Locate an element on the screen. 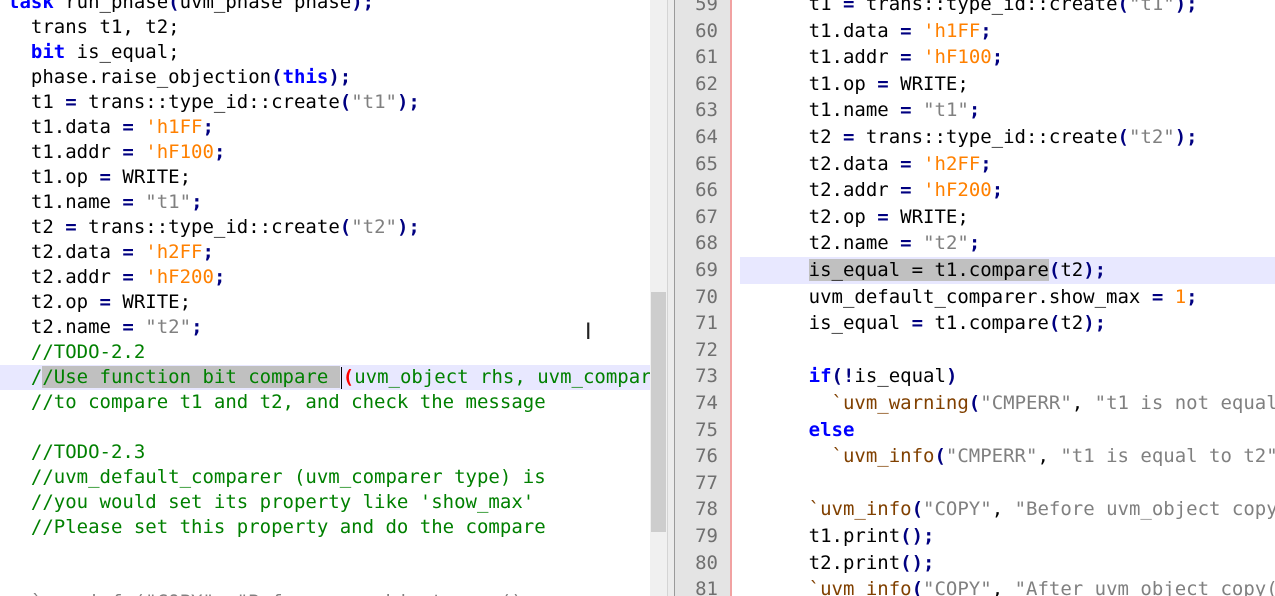 This screenshot has width=1275, height=596. left-code-line: trans t1, t2; is located at coordinates (325, 27).